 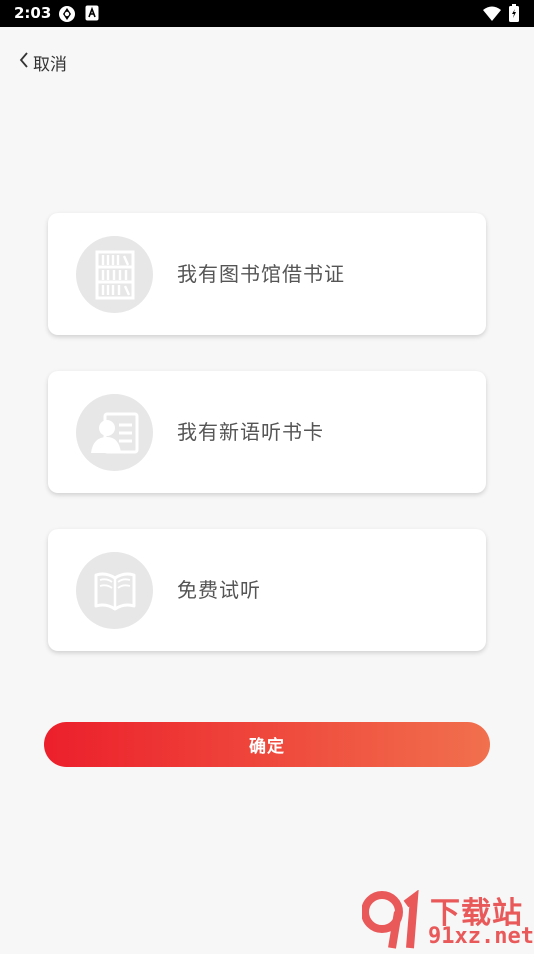 I want to click on battery-icon, so click(x=514, y=15).